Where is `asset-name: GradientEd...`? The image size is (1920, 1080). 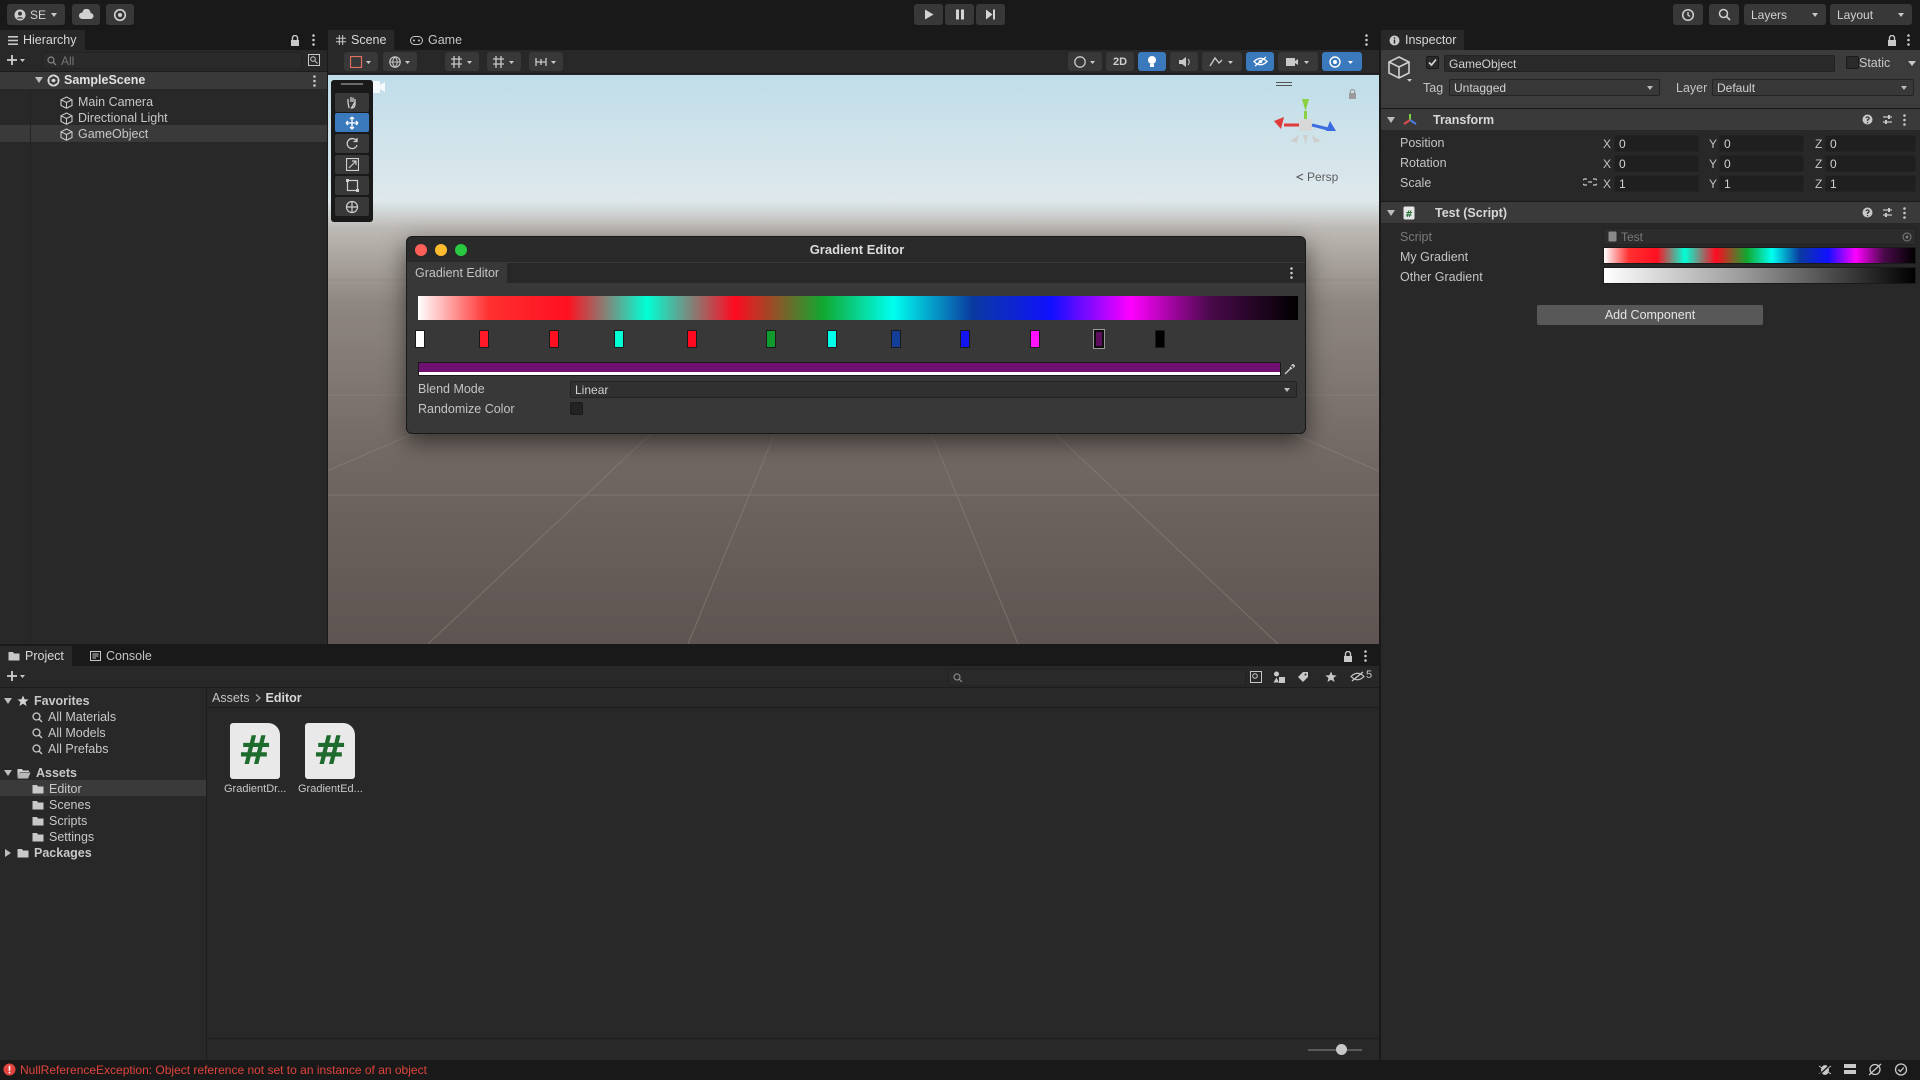 asset-name: GradientEd... is located at coordinates (330, 789).